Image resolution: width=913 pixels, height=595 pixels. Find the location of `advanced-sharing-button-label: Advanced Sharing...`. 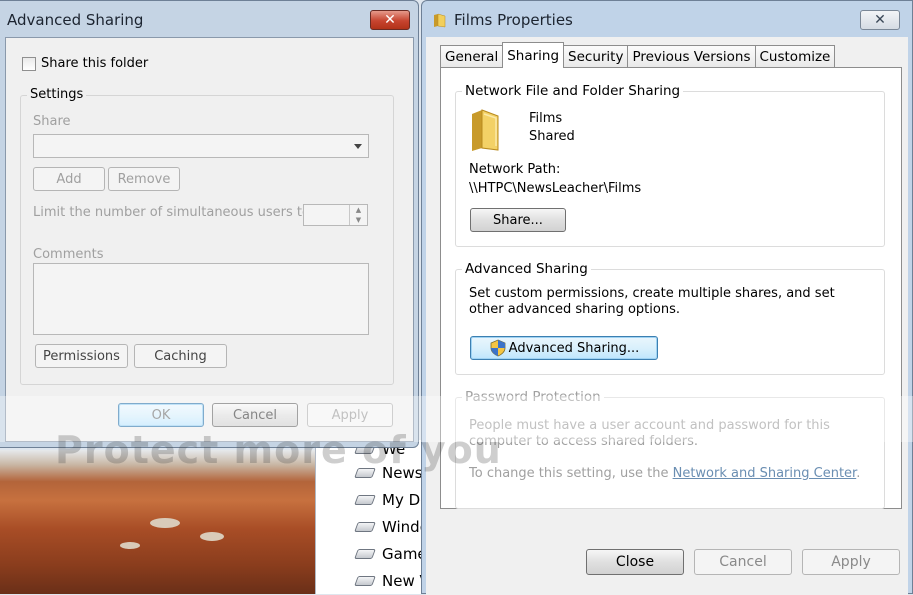

advanced-sharing-button-label: Advanced Sharing... is located at coordinates (574, 348).